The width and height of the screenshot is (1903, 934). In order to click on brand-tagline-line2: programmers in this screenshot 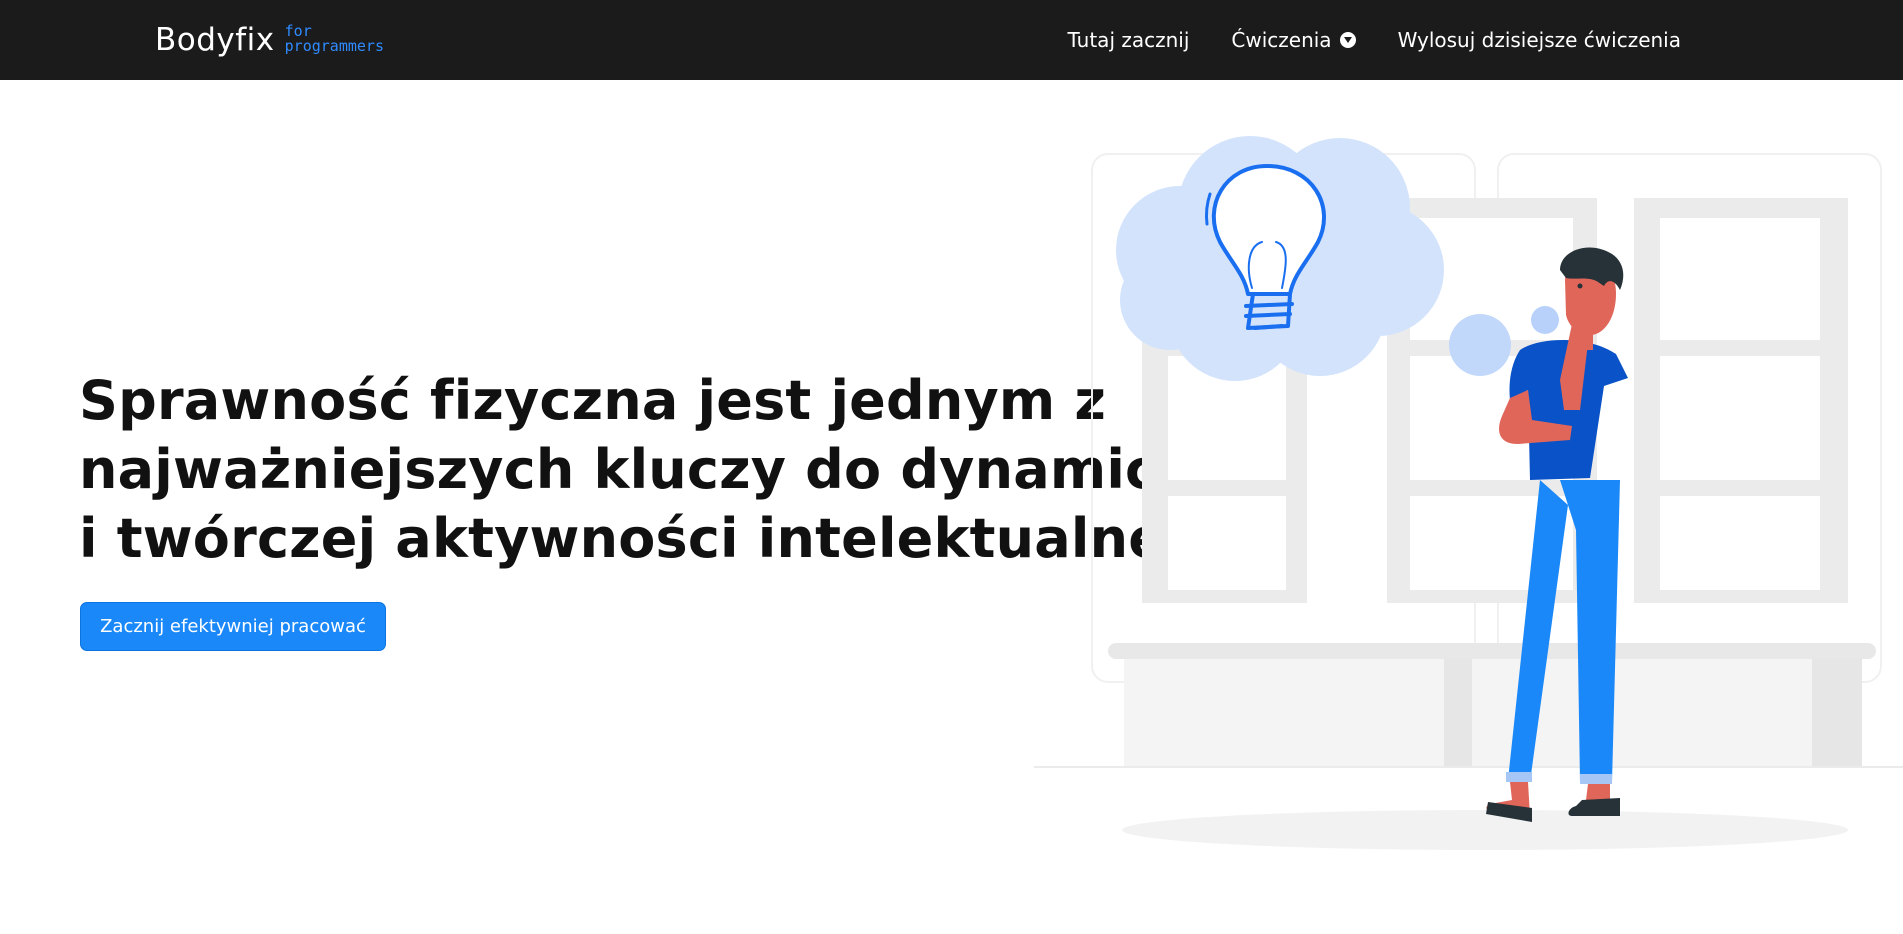, I will do `click(334, 46)`.